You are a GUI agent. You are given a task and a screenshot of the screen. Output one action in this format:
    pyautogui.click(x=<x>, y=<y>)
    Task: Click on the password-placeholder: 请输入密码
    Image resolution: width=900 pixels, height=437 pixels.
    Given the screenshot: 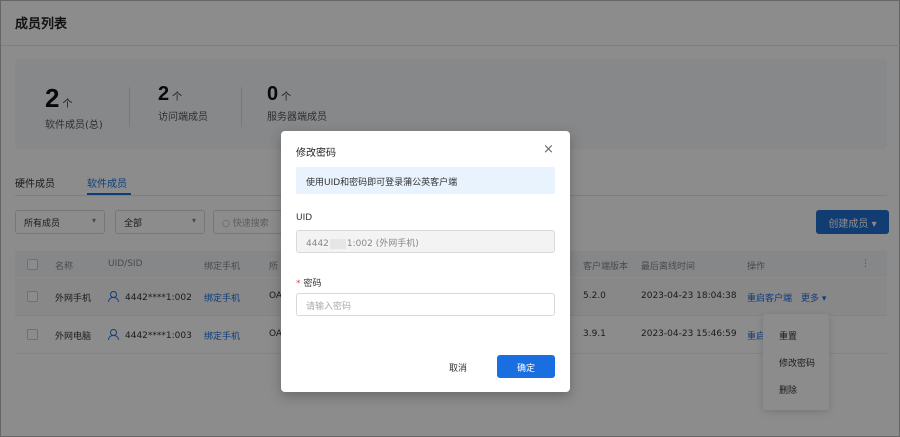 What is the action you would take?
    pyautogui.click(x=329, y=307)
    